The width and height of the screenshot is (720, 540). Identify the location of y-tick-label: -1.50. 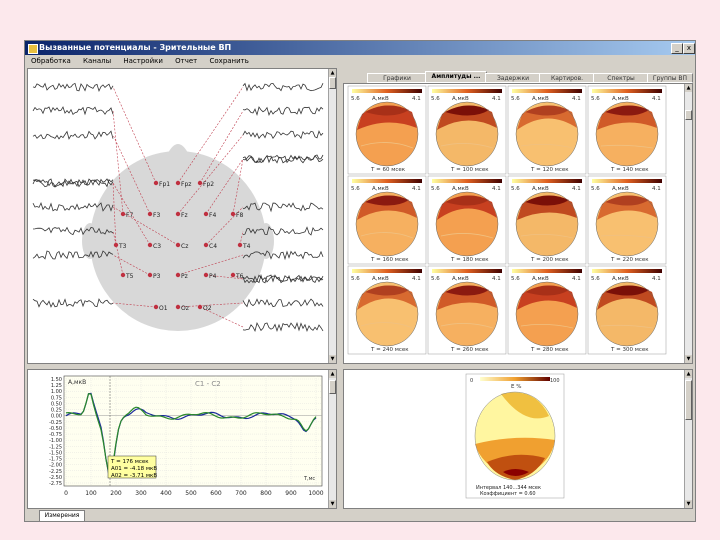
(55, 453).